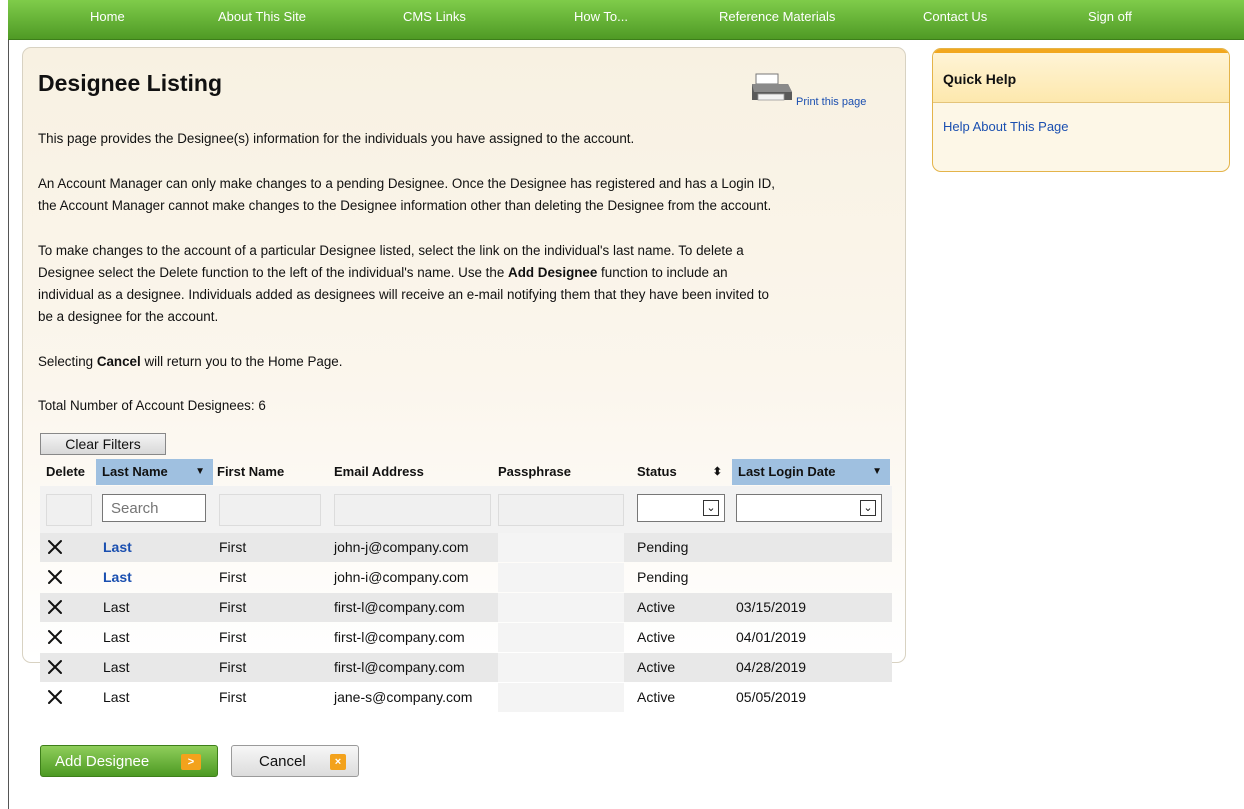 The image size is (1244, 809). Describe the element at coordinates (107, 16) in the screenshot. I see `nav-home: Home` at that location.